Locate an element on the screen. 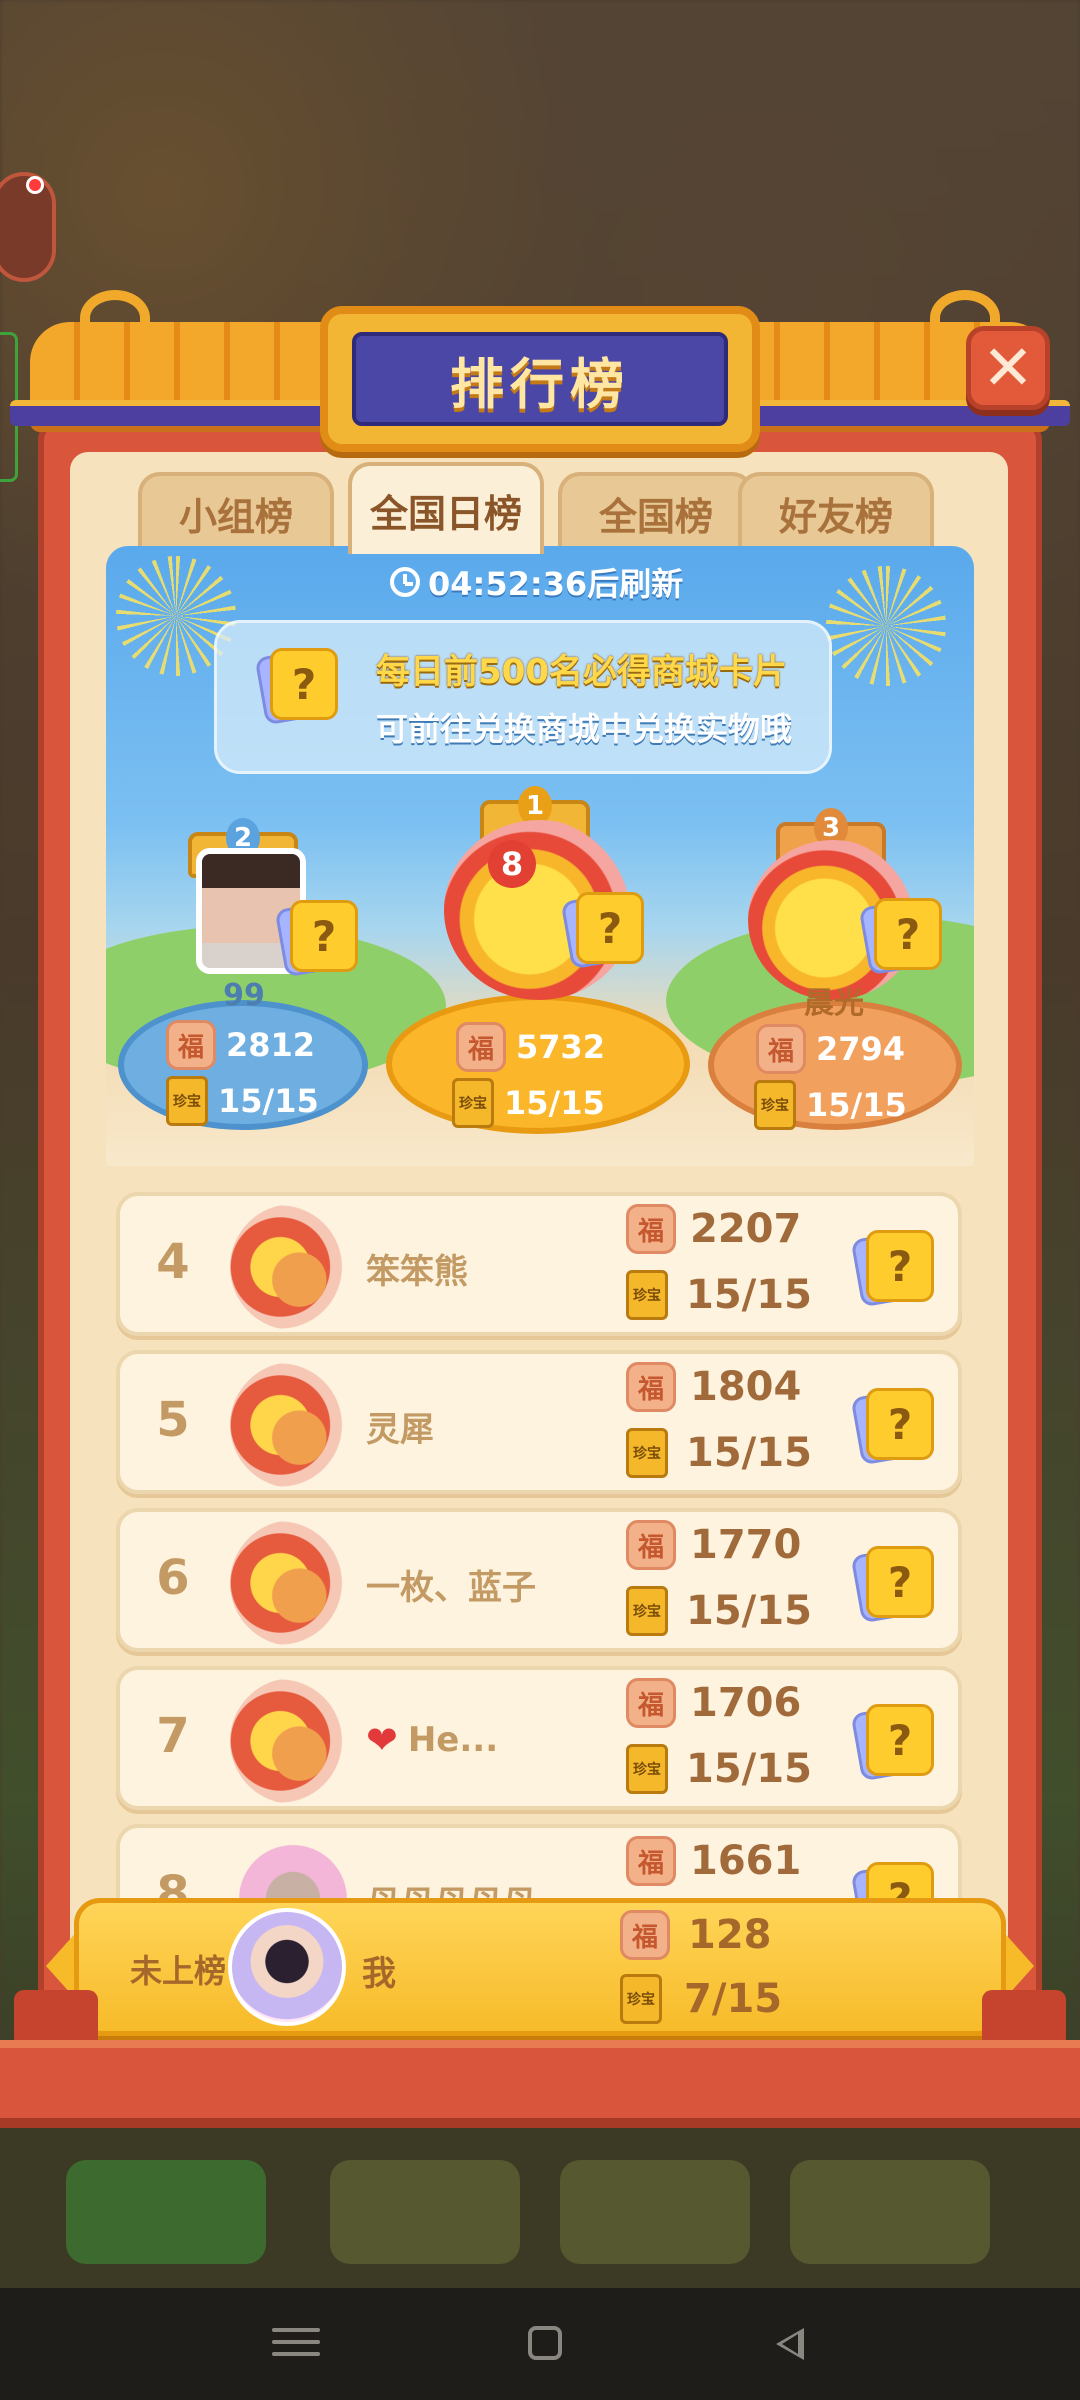 This screenshot has width=1080, height=2400. podium-second-score: 福 2812 is located at coordinates (240, 1045).